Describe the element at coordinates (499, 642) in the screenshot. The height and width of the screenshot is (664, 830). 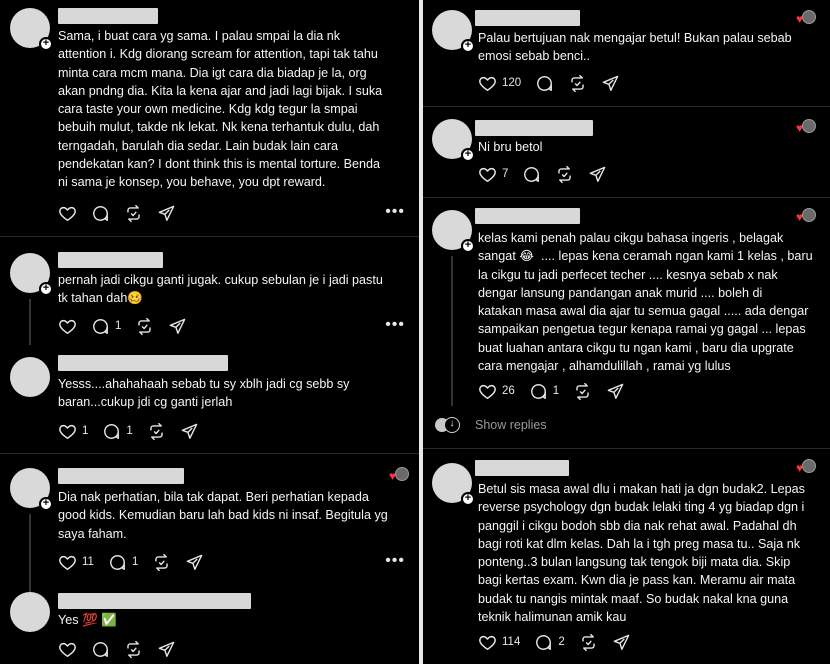
I see `like-button: 114` at that location.